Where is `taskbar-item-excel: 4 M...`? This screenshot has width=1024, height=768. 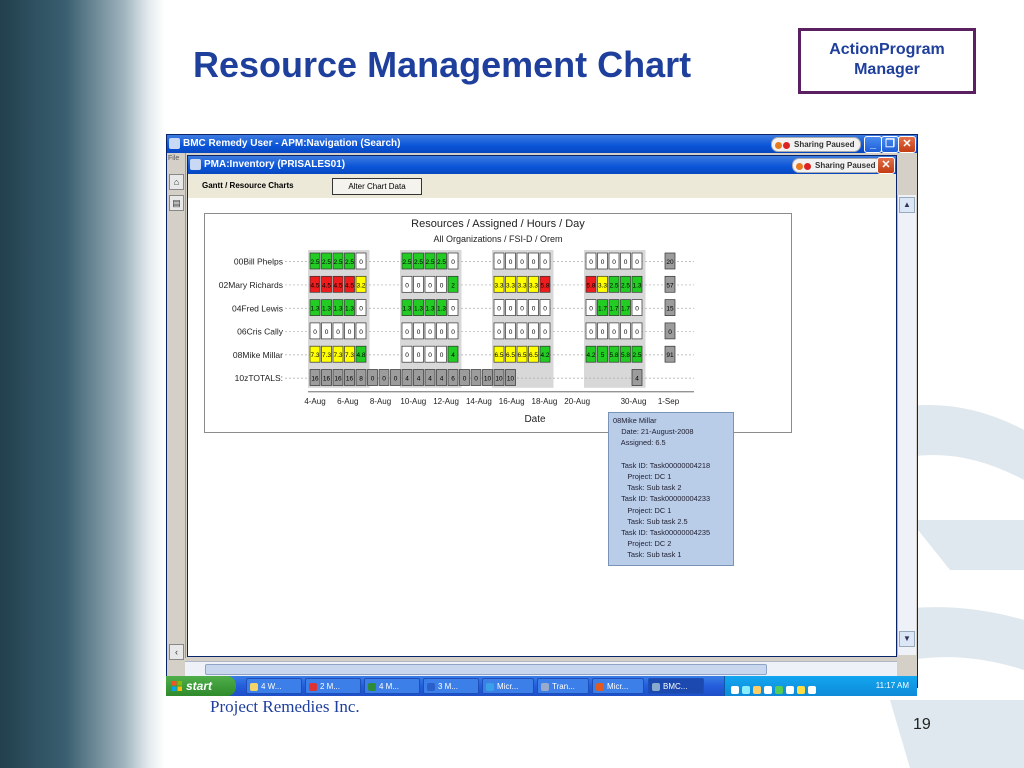 taskbar-item-excel: 4 M... is located at coordinates (392, 686).